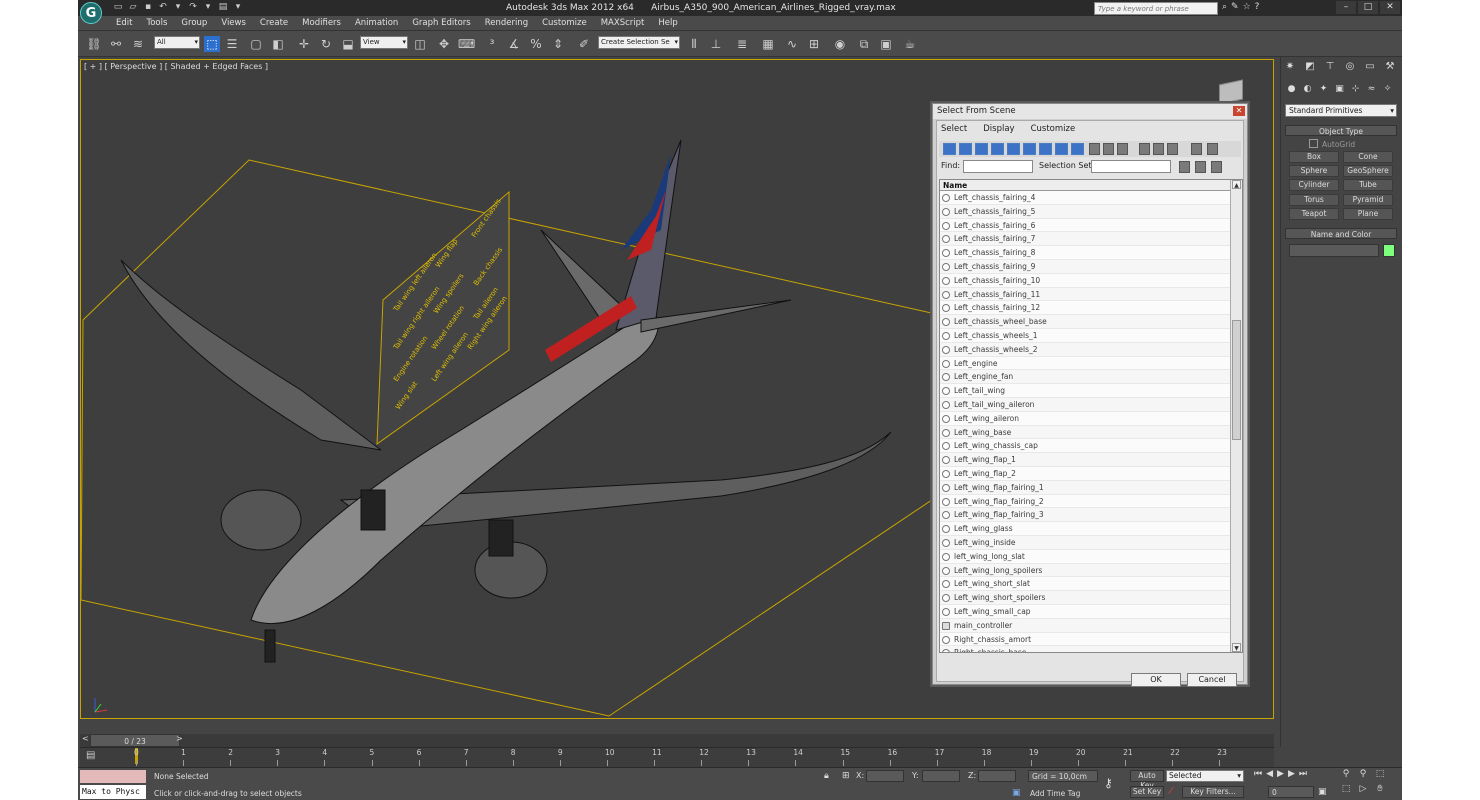 The image size is (1480, 800). Describe the element at coordinates (768, 44) in the screenshot. I see `graphite-modeling-icon: ▦` at that location.